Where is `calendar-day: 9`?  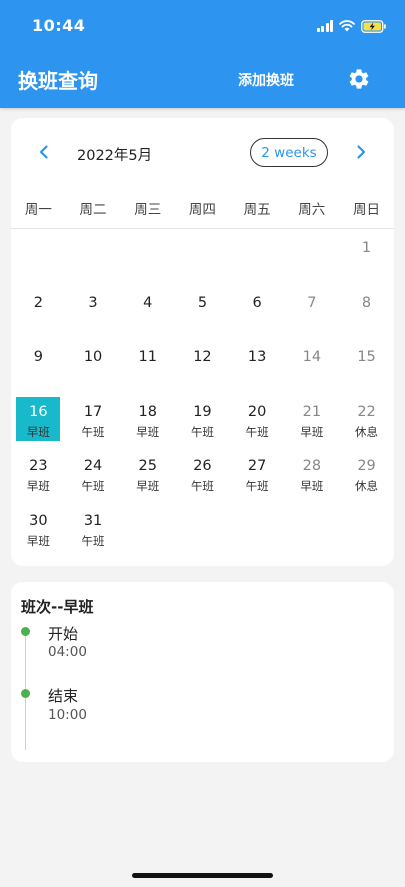 calendar-day: 9 is located at coordinates (38, 364).